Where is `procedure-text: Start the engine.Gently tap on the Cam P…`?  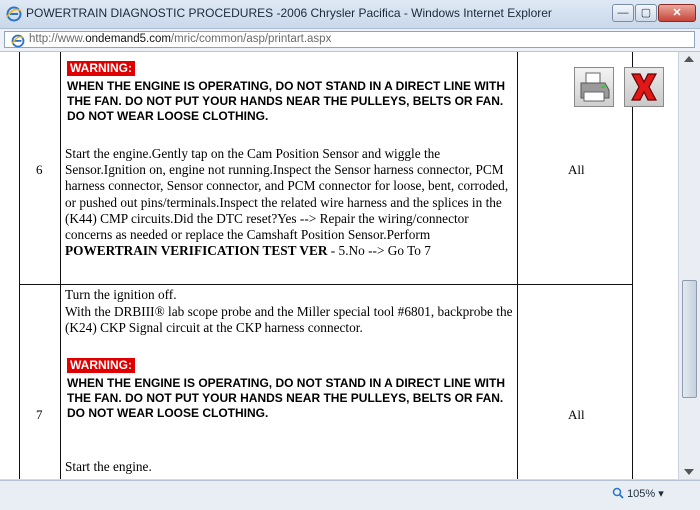 procedure-text: Start the engine.Gently tap on the Cam P… is located at coordinates (291, 202).